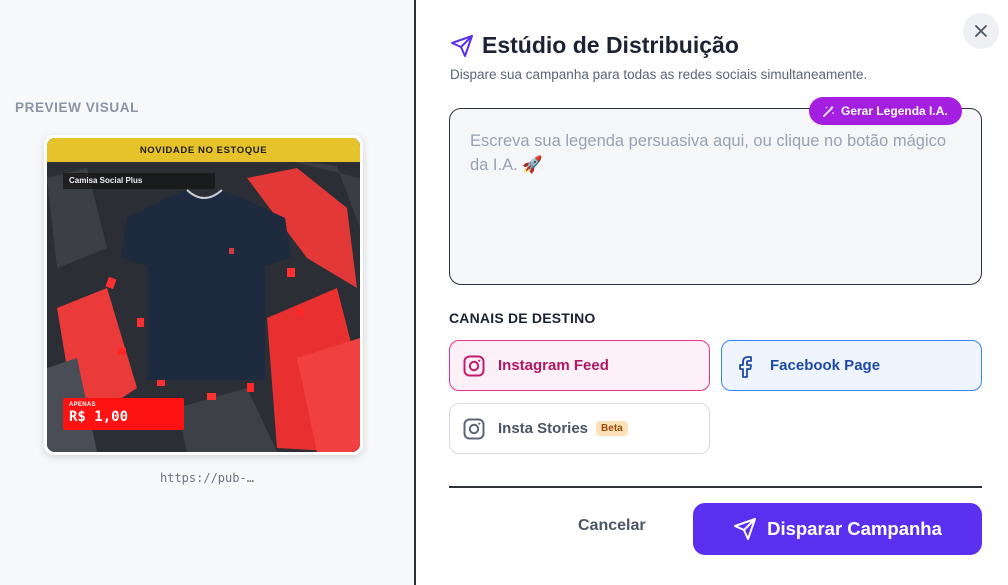 The height and width of the screenshot is (585, 1008). I want to click on channel-instagram-feed: Instagram Feed, so click(579, 365).